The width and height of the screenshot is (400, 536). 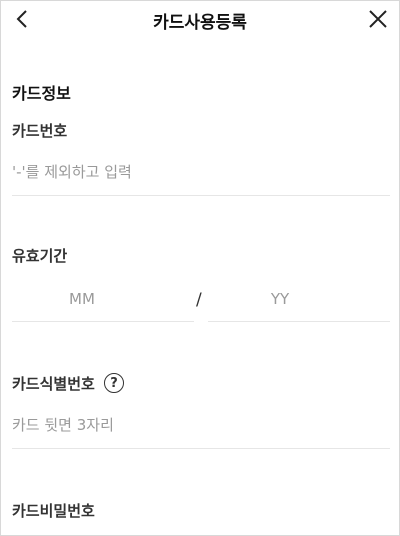 I want to click on top-bar: 카드사용등록, so click(x=200, y=19).